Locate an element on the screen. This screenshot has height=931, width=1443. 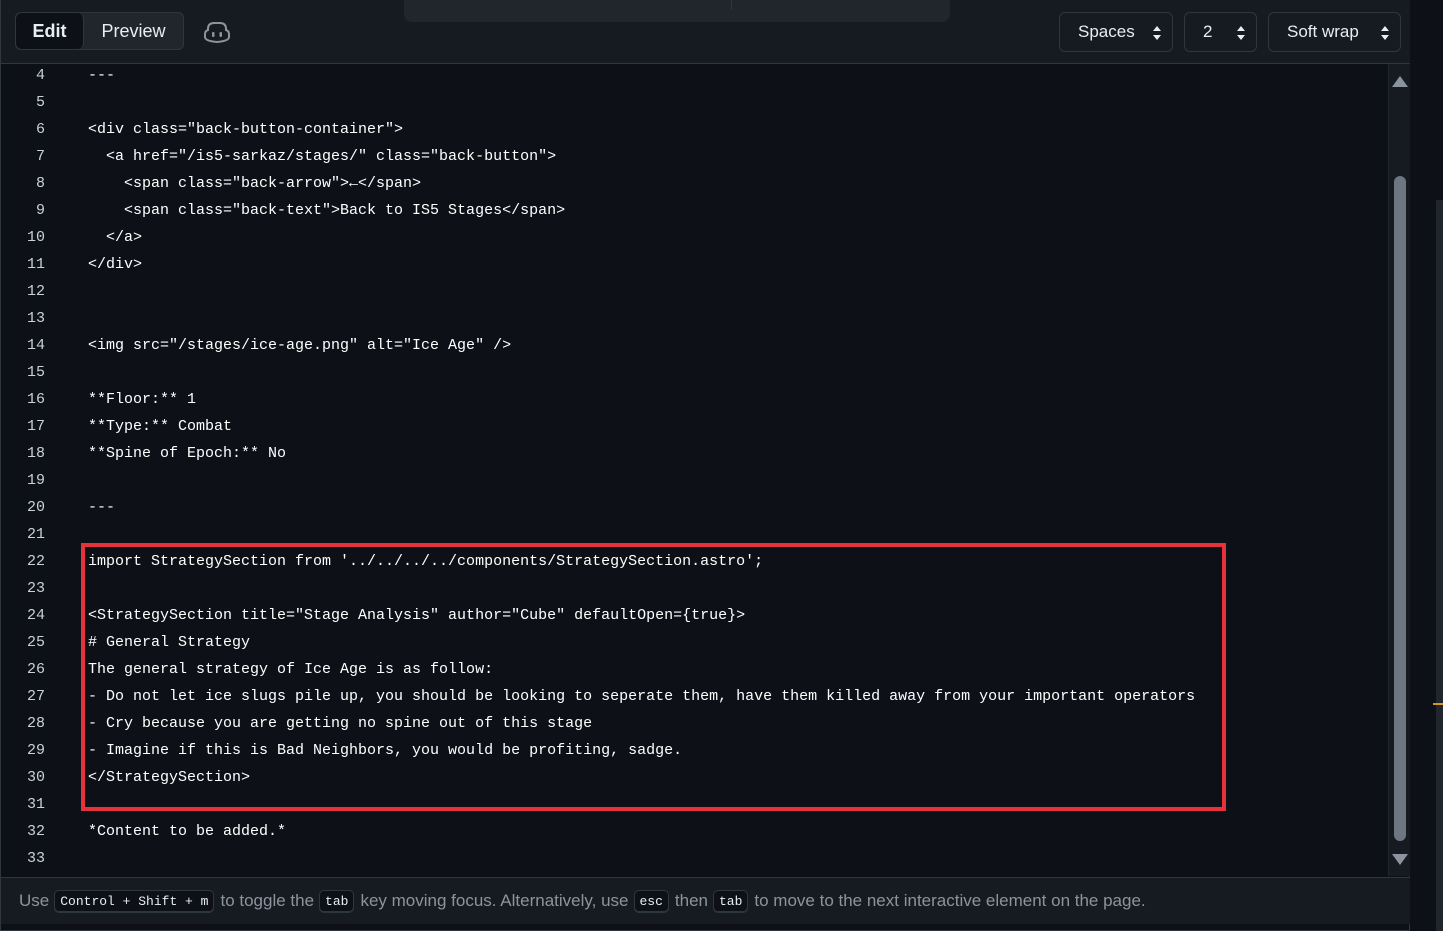
toolbar-overlay is located at coordinates (677, 11).